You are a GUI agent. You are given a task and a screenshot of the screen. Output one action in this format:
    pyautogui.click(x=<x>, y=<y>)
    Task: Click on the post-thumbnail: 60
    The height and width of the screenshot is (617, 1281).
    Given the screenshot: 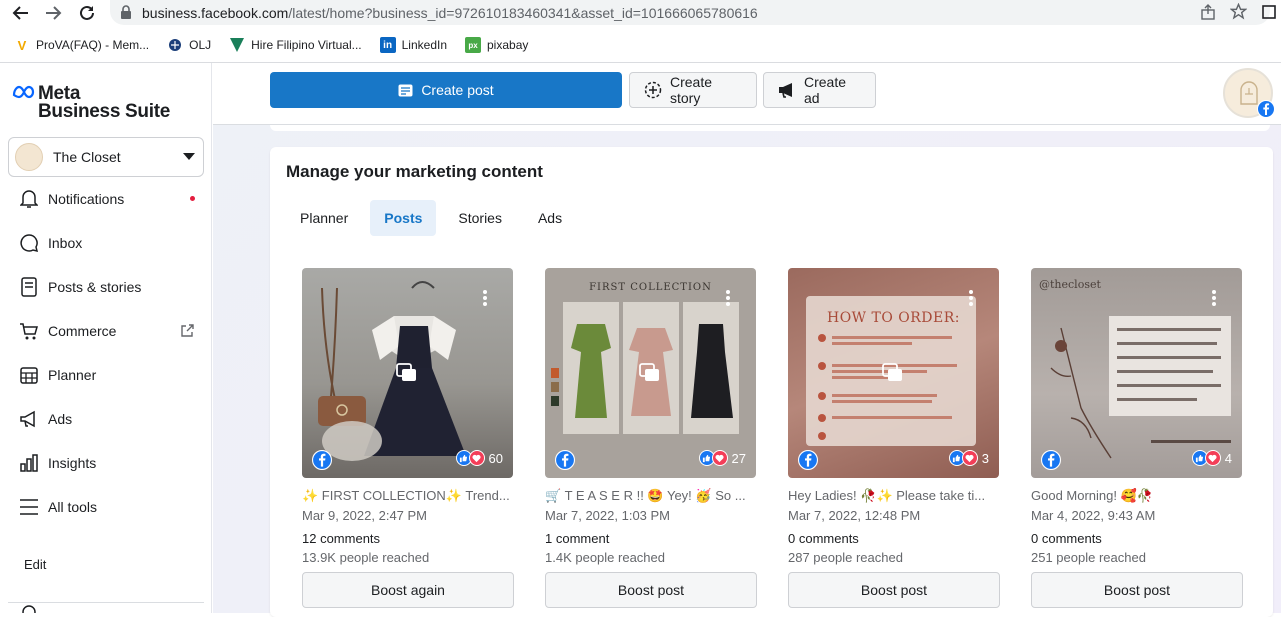 What is the action you would take?
    pyautogui.click(x=407, y=373)
    